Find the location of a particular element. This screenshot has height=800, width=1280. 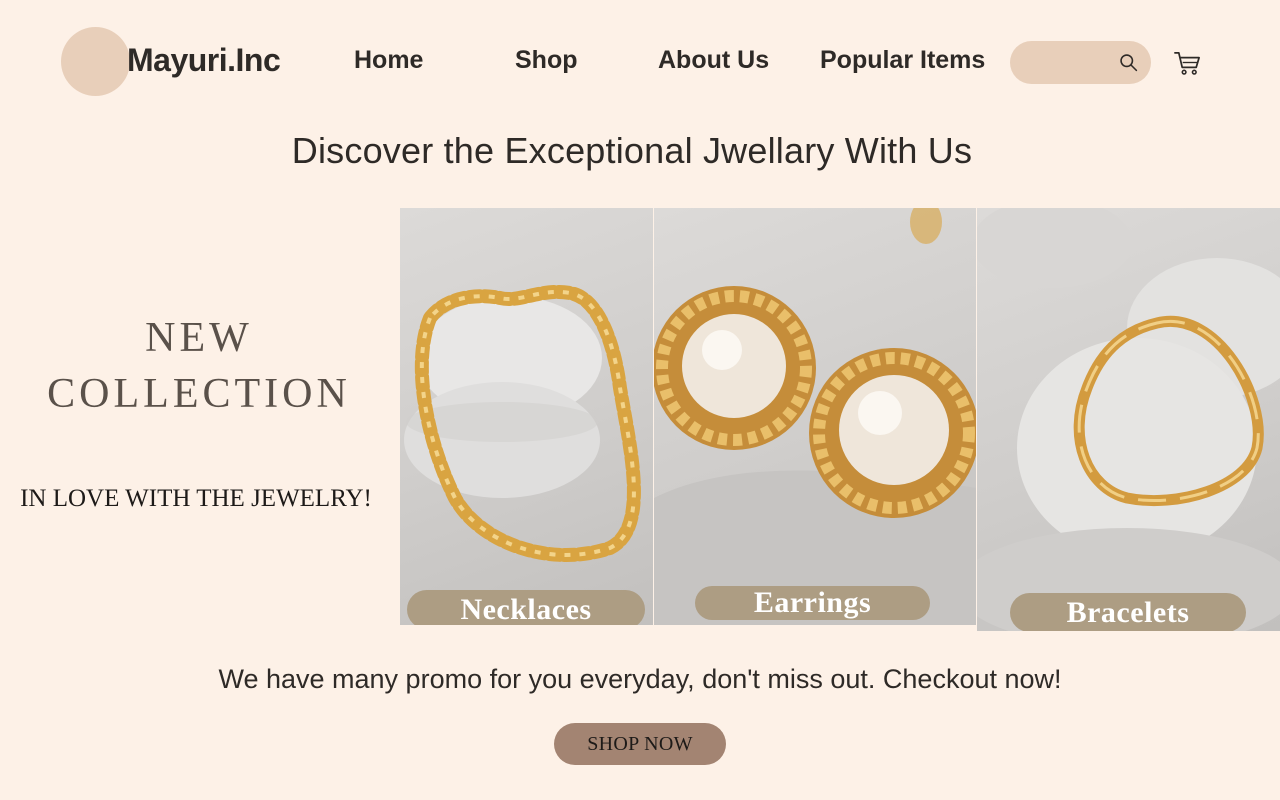

nav-shop: Shop is located at coordinates (546, 60).